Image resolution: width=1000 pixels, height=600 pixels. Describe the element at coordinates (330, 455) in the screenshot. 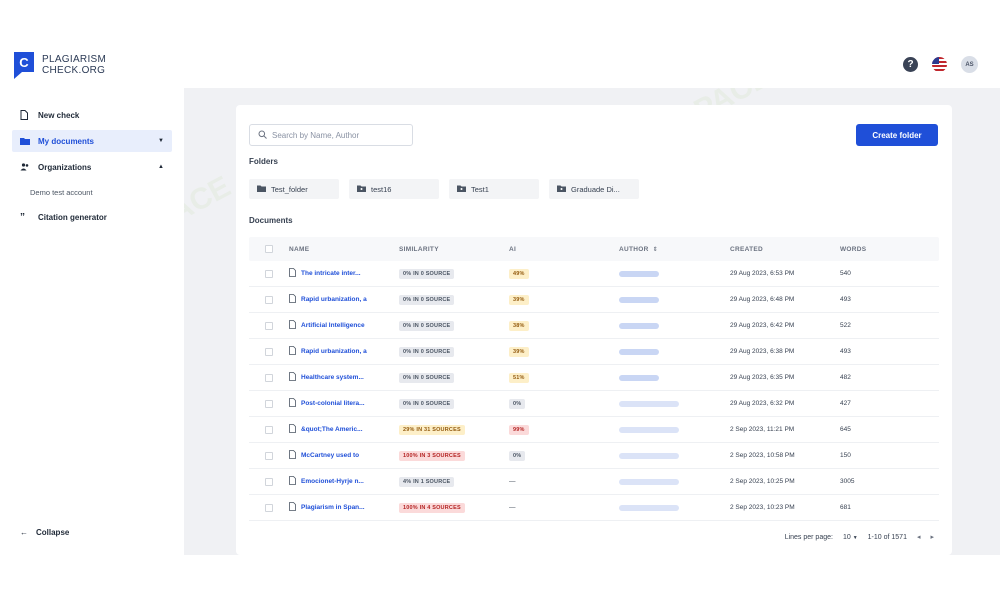

I see `document-link: McCartney used to` at that location.